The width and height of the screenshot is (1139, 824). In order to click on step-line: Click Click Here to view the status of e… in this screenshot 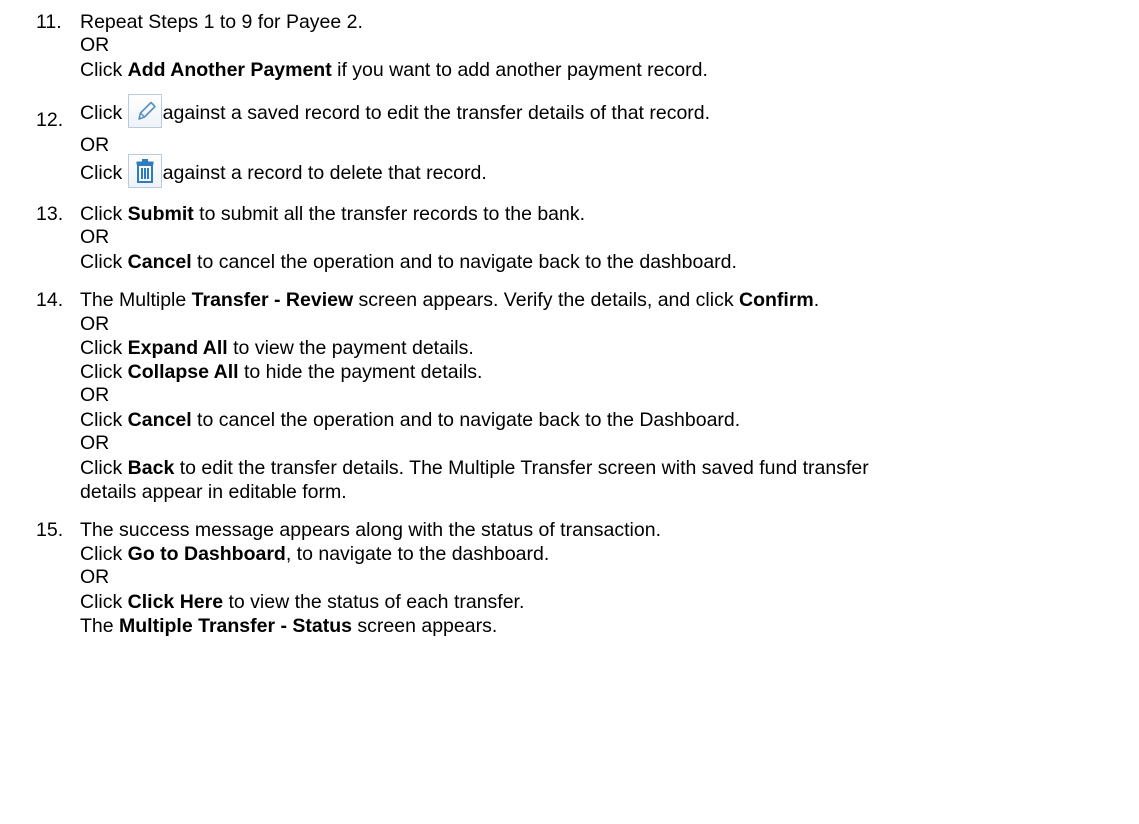, I will do `click(302, 602)`.